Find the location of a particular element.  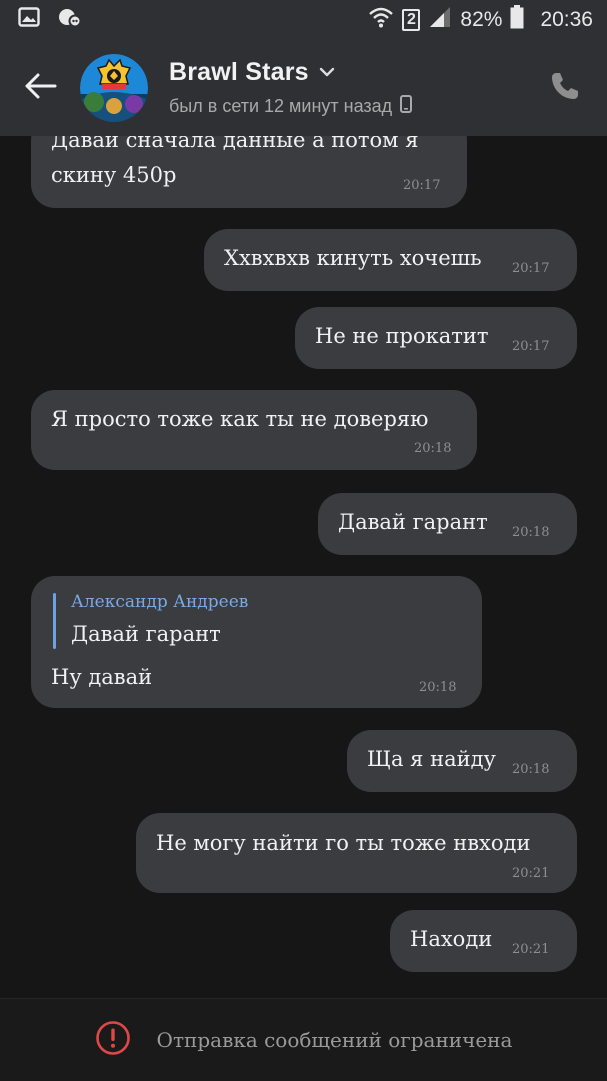

reply-author: Александр Андреев is located at coordinates (159, 602).